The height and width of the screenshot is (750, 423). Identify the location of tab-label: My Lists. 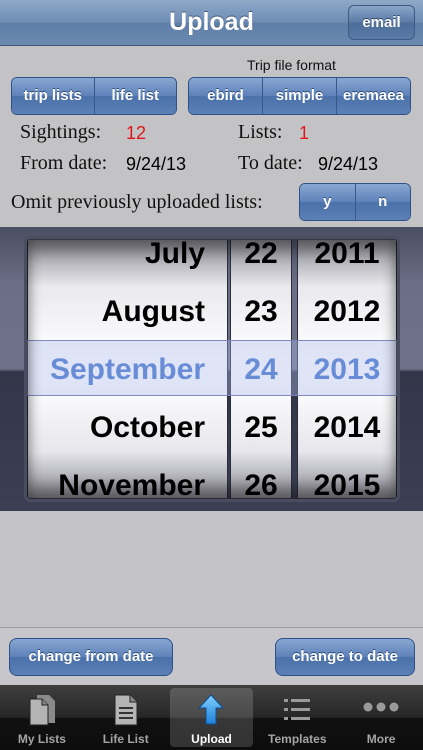
(41, 739).